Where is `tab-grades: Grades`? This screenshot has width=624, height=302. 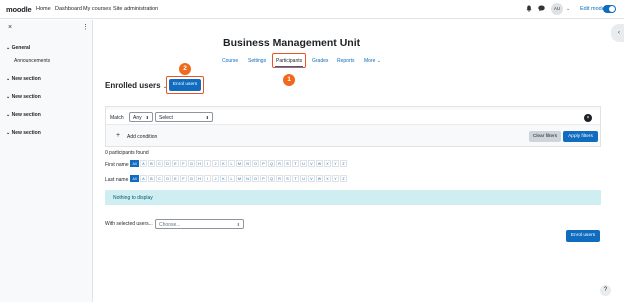 tab-grades: Grades is located at coordinates (320, 61).